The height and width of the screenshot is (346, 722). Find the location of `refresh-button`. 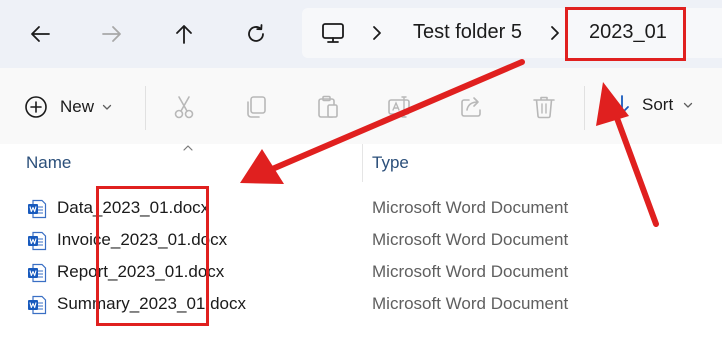

refresh-button is located at coordinates (256, 34).